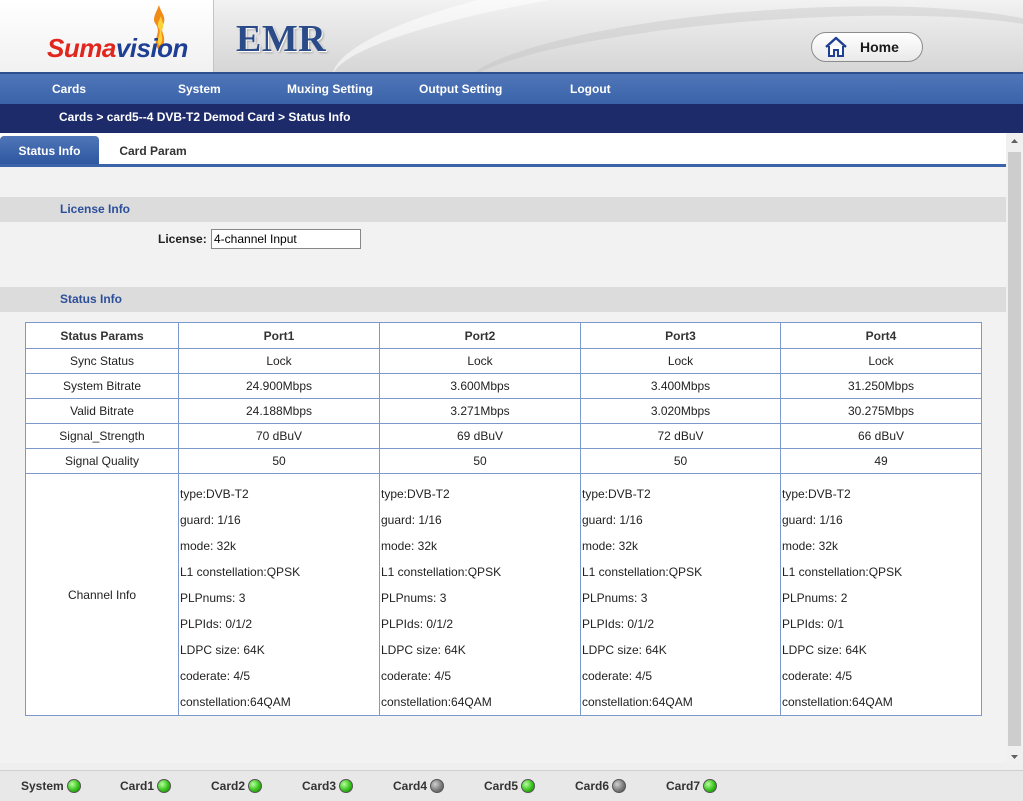  What do you see at coordinates (867, 47) in the screenshot?
I see `home-button: Home` at bounding box center [867, 47].